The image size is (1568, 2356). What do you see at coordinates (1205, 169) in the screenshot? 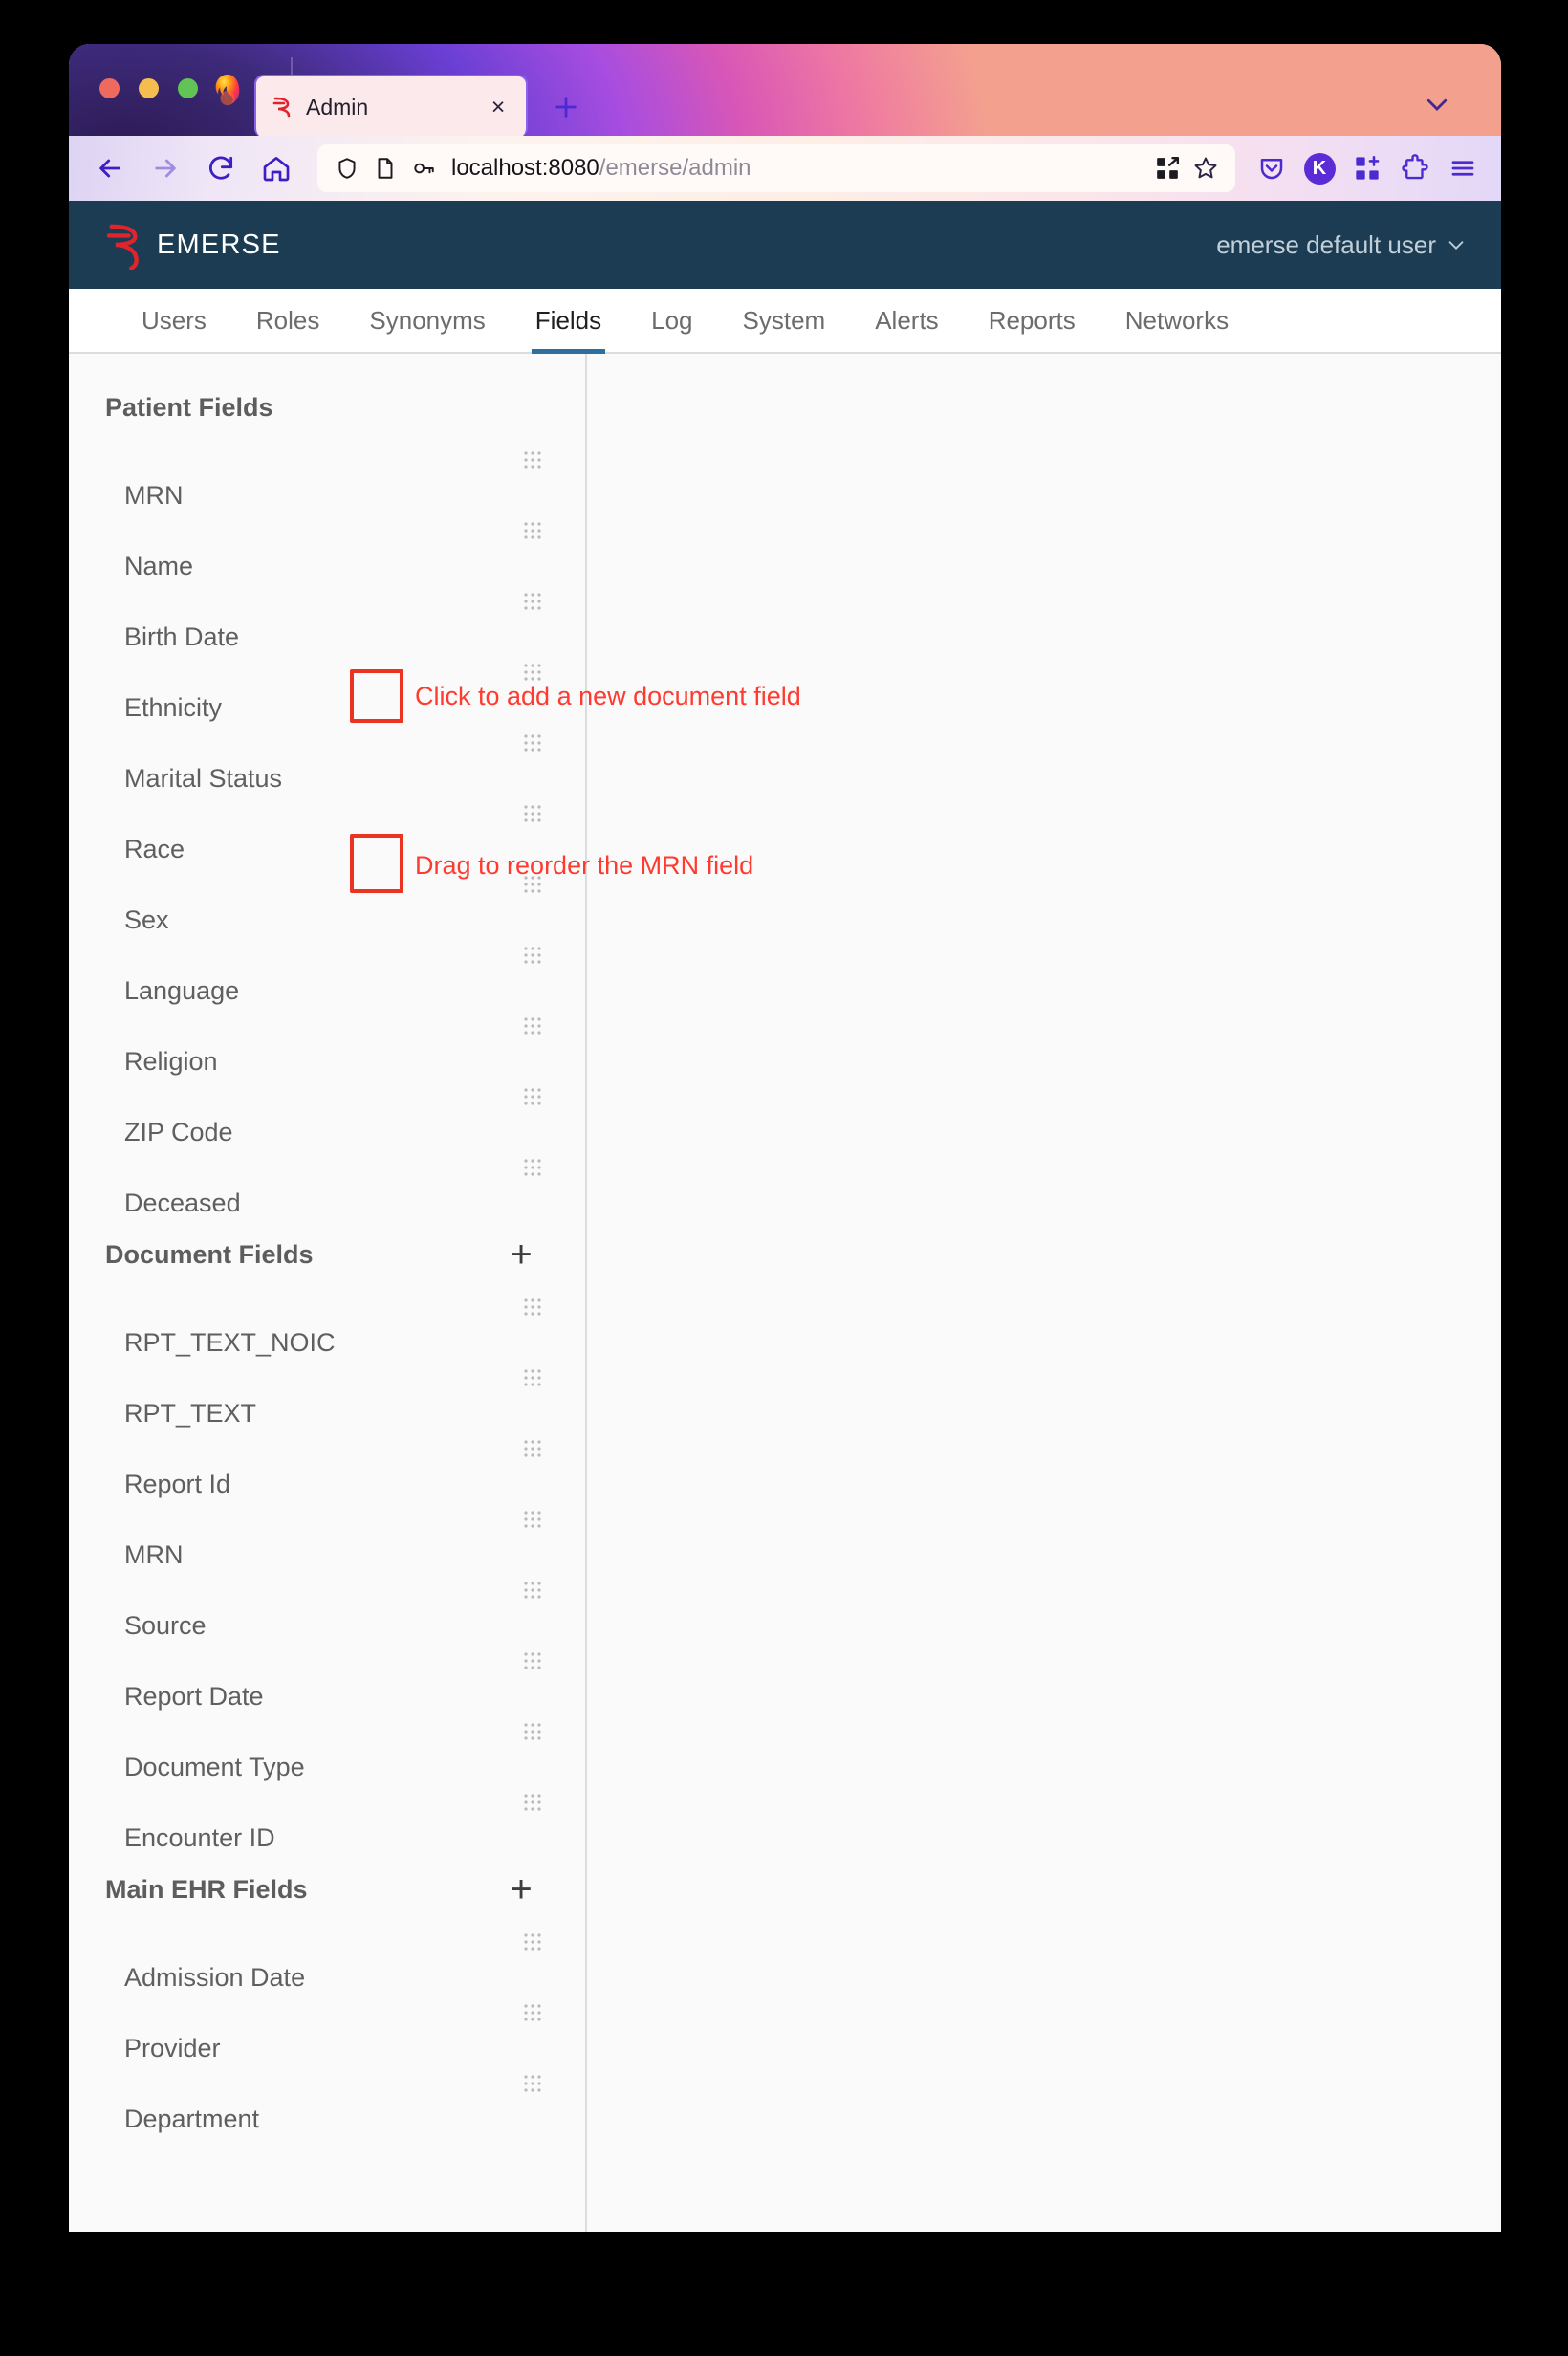
I see `bookmark-star-icon` at bounding box center [1205, 169].